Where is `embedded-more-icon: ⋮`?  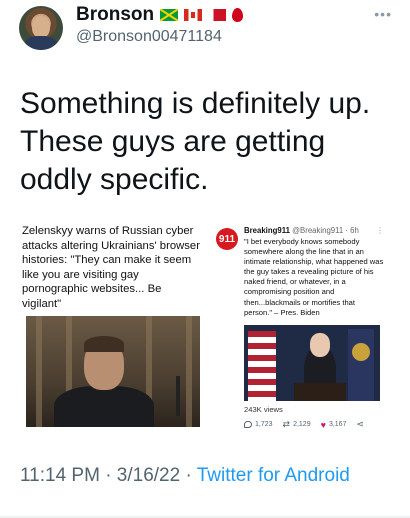
embedded-more-icon: ⋮ is located at coordinates (380, 230).